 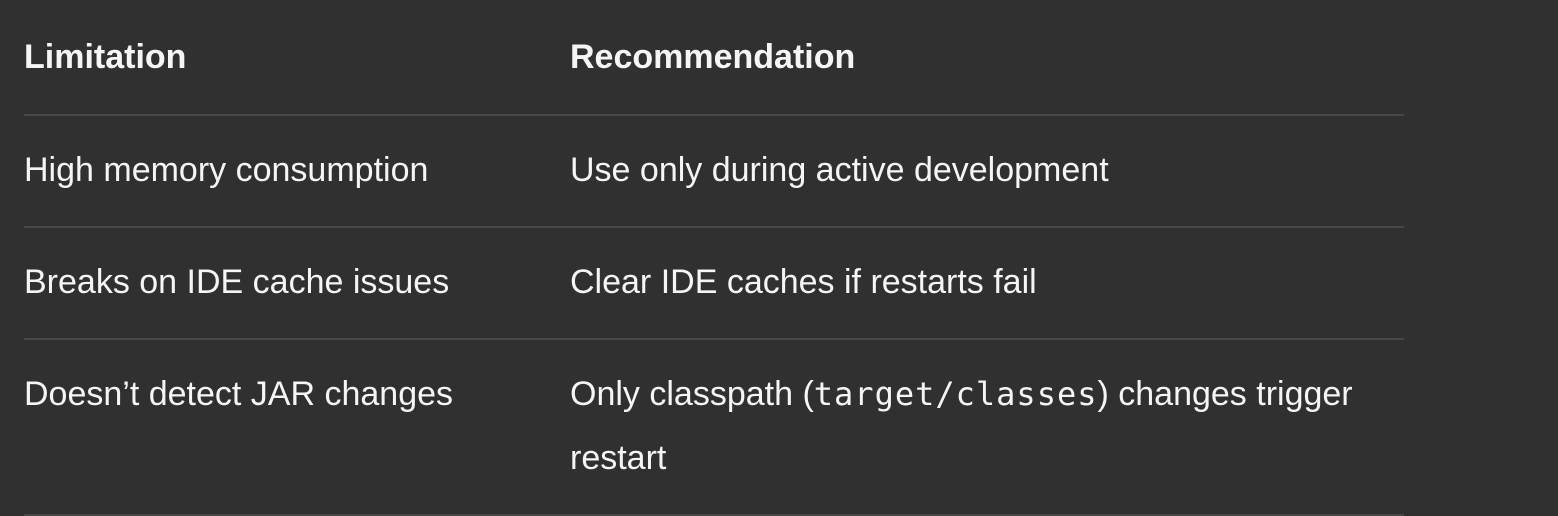 I want to click on limitation-cell: Doesn’t detect JAR changes, so click(x=297, y=427).